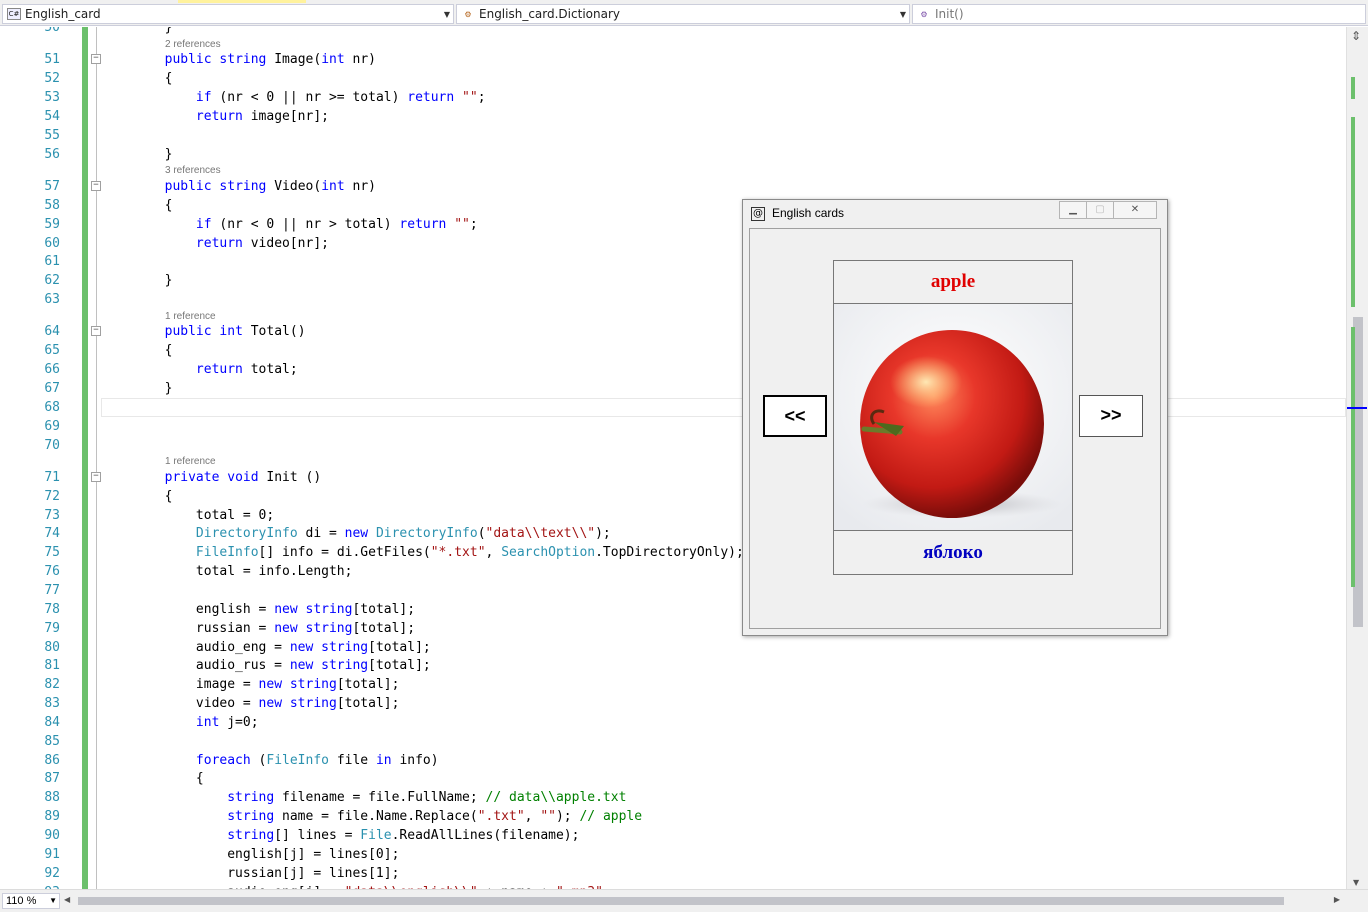 The image size is (1368, 912). Describe the element at coordinates (239, 59) in the screenshot. I see `code-text: public string Image(int nr)` at that location.